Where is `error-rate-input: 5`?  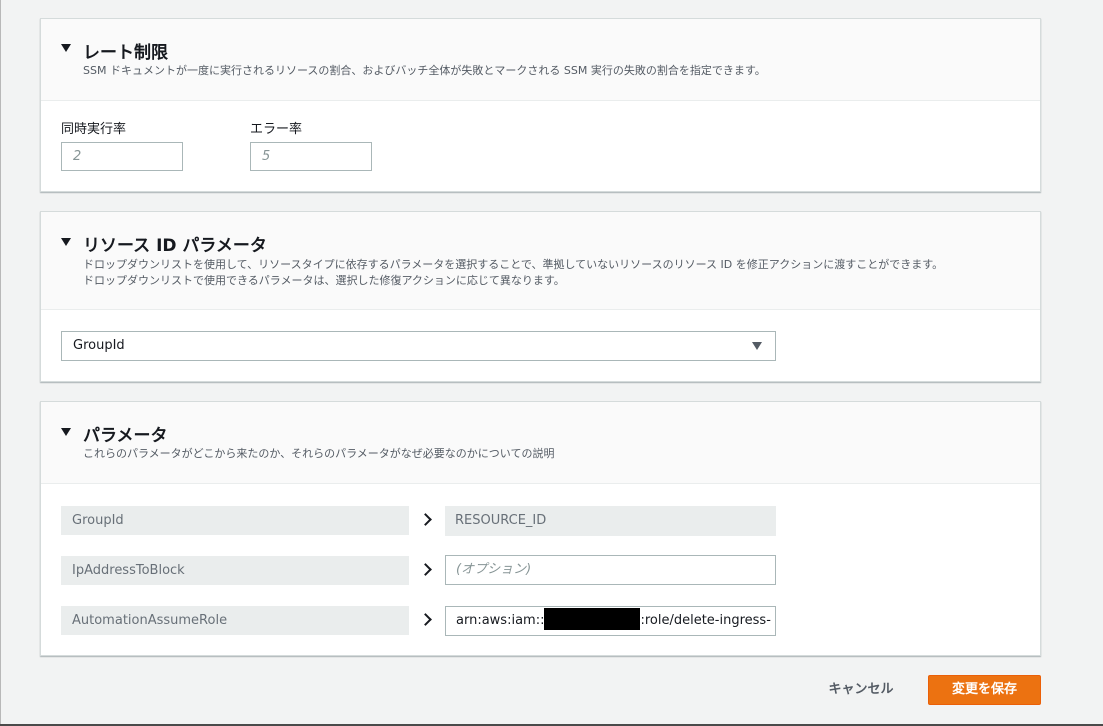 error-rate-input: 5 is located at coordinates (311, 156).